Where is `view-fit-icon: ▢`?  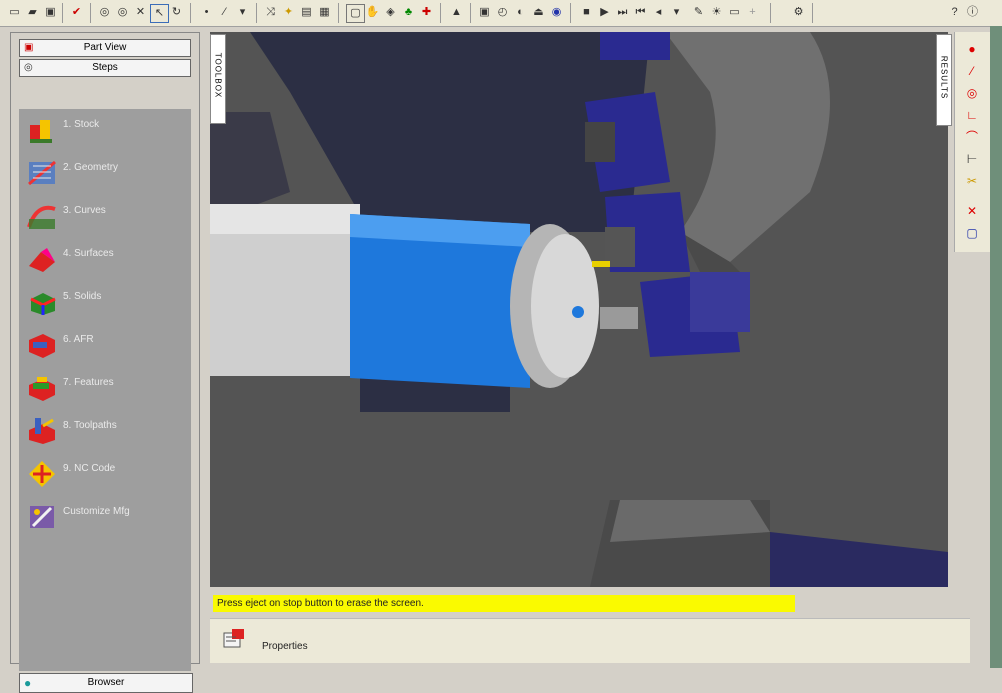 view-fit-icon: ▢ is located at coordinates (355, 13).